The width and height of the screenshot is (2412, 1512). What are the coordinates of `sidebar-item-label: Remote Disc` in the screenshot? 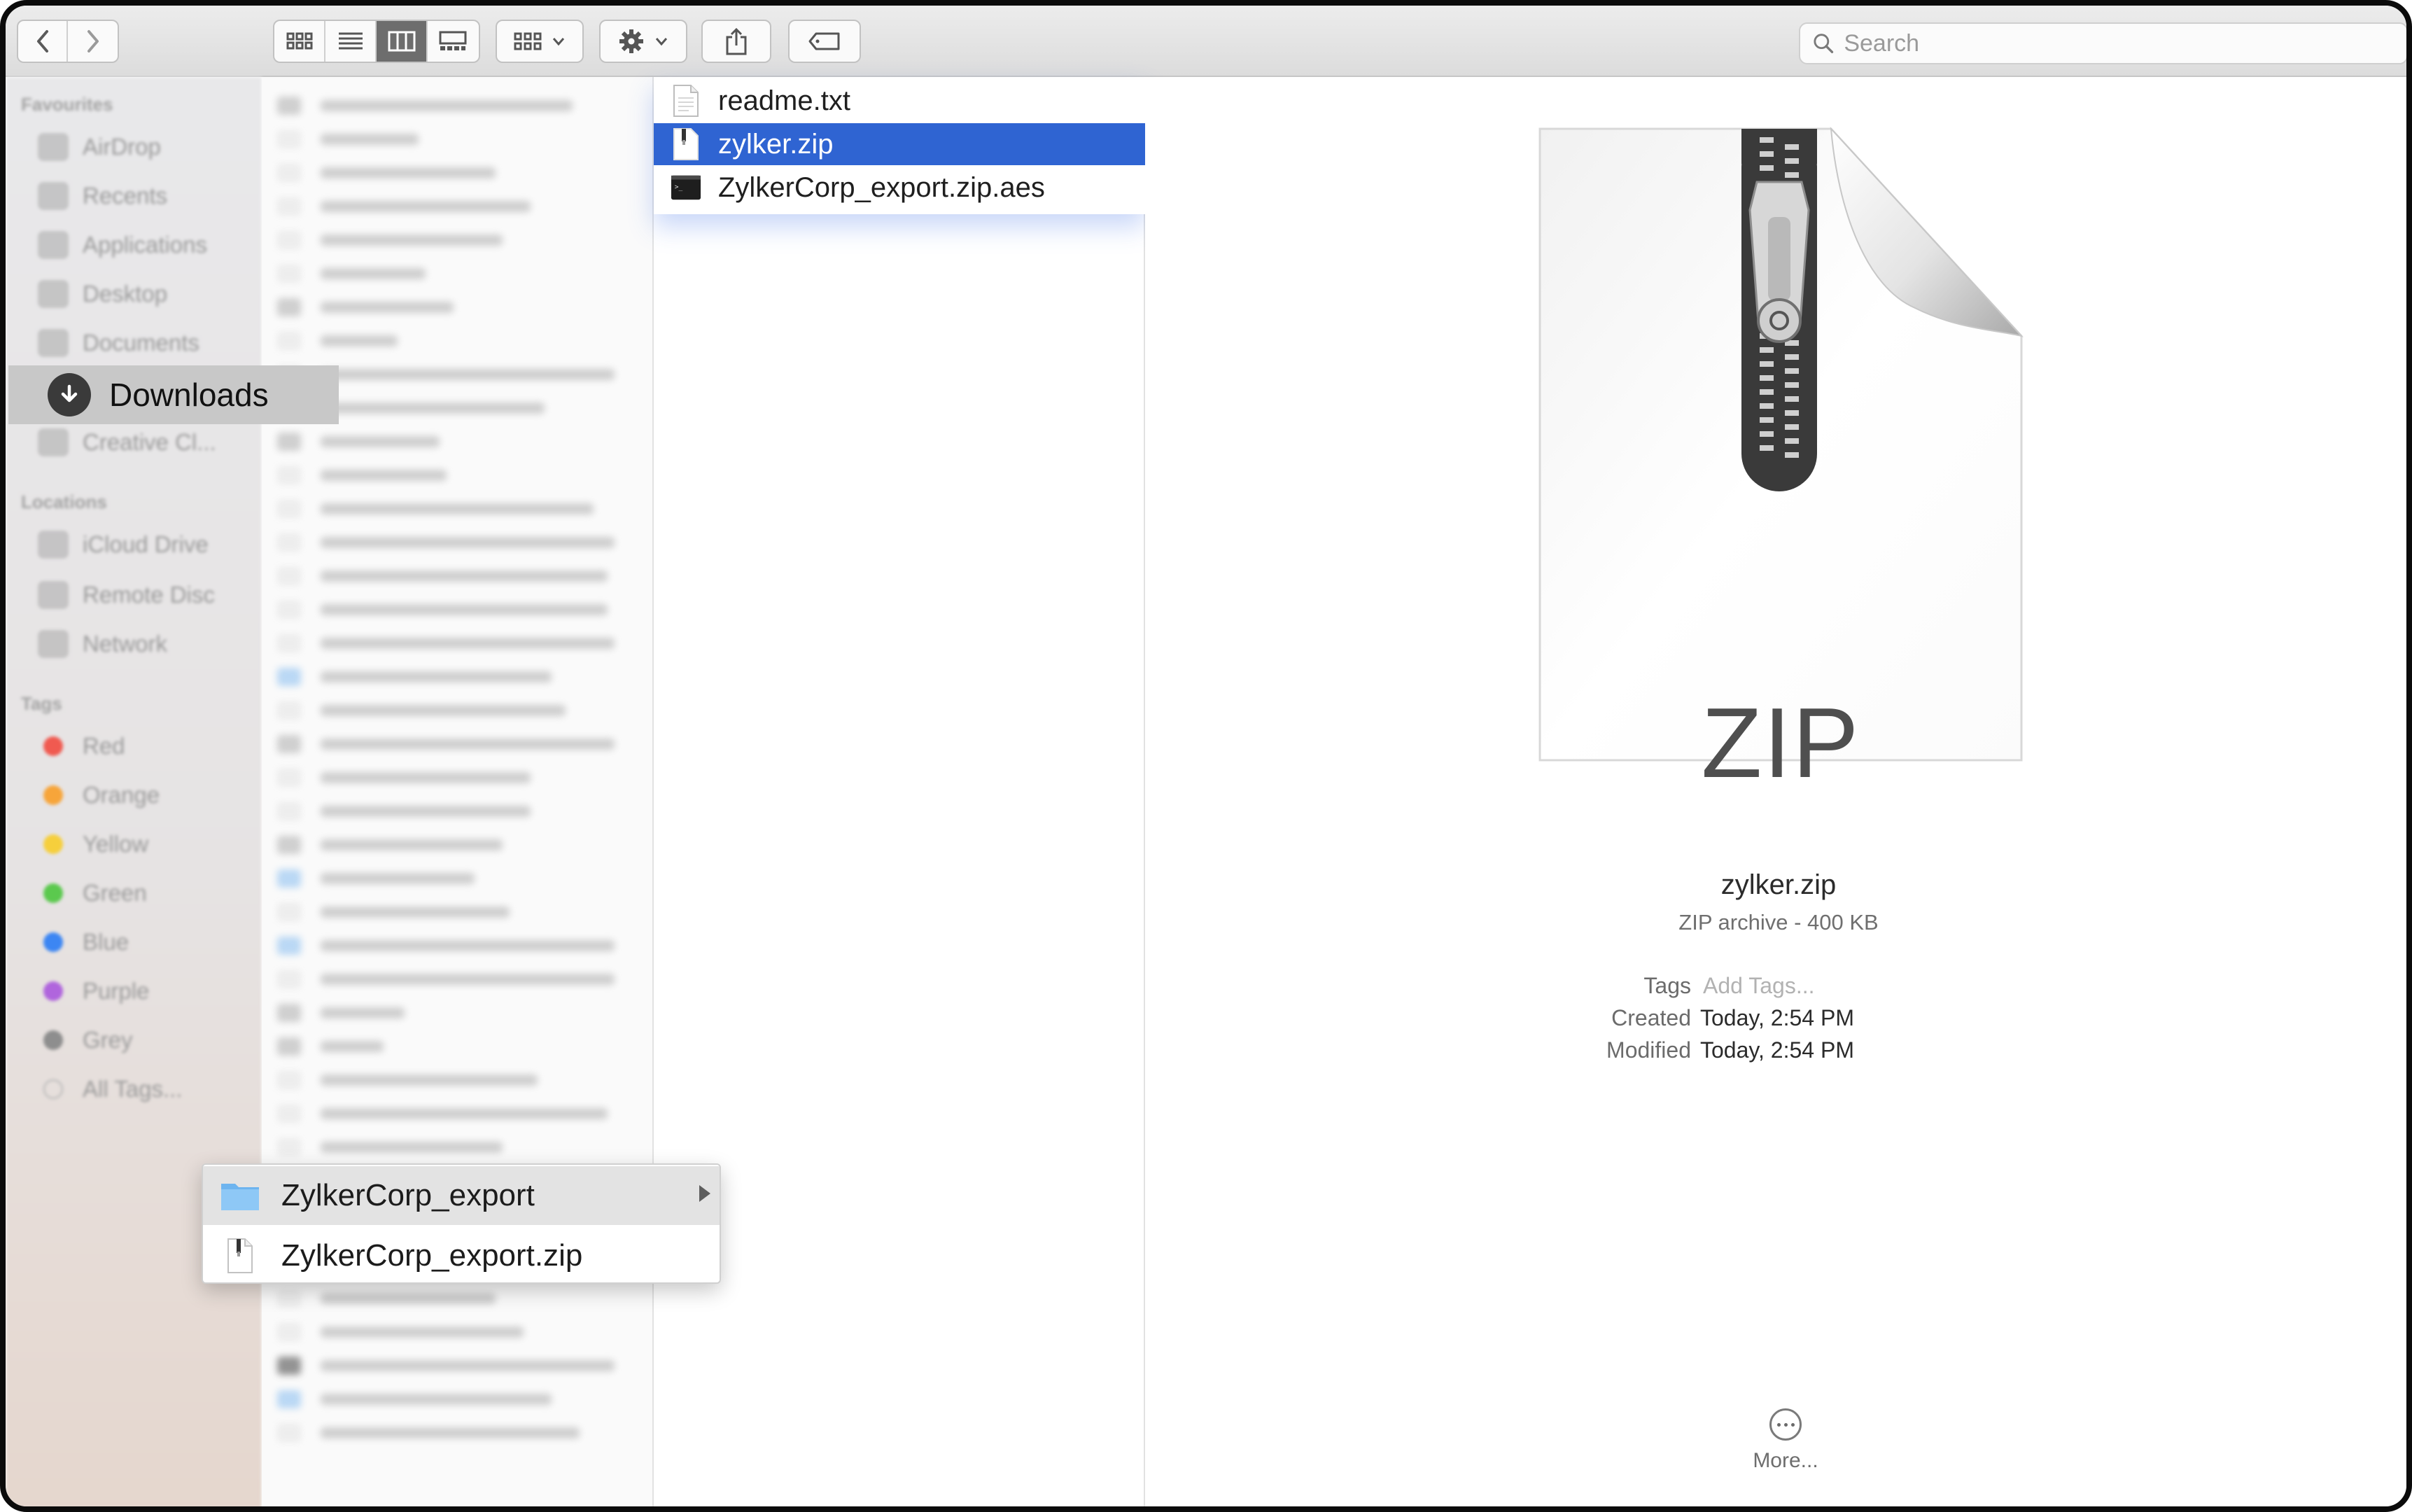 It's located at (149, 595).